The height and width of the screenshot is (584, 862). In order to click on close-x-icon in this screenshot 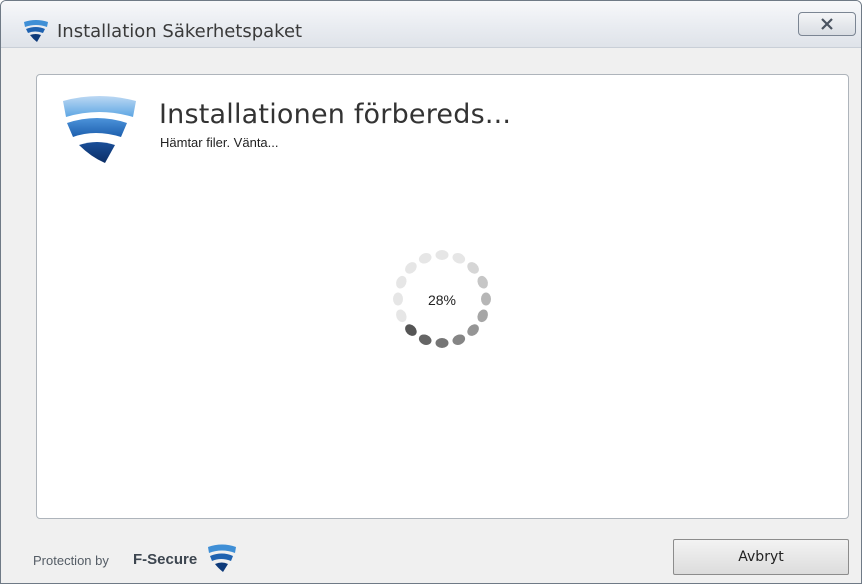, I will do `click(827, 24)`.